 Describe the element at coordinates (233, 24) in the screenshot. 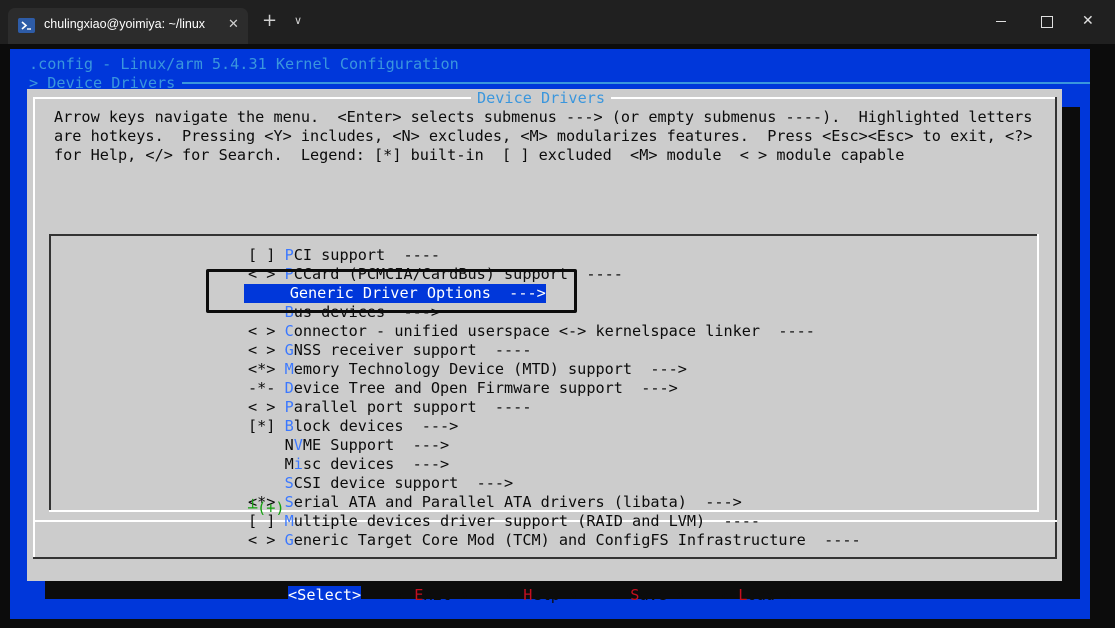

I see `tab-close-icon: ✕` at that location.